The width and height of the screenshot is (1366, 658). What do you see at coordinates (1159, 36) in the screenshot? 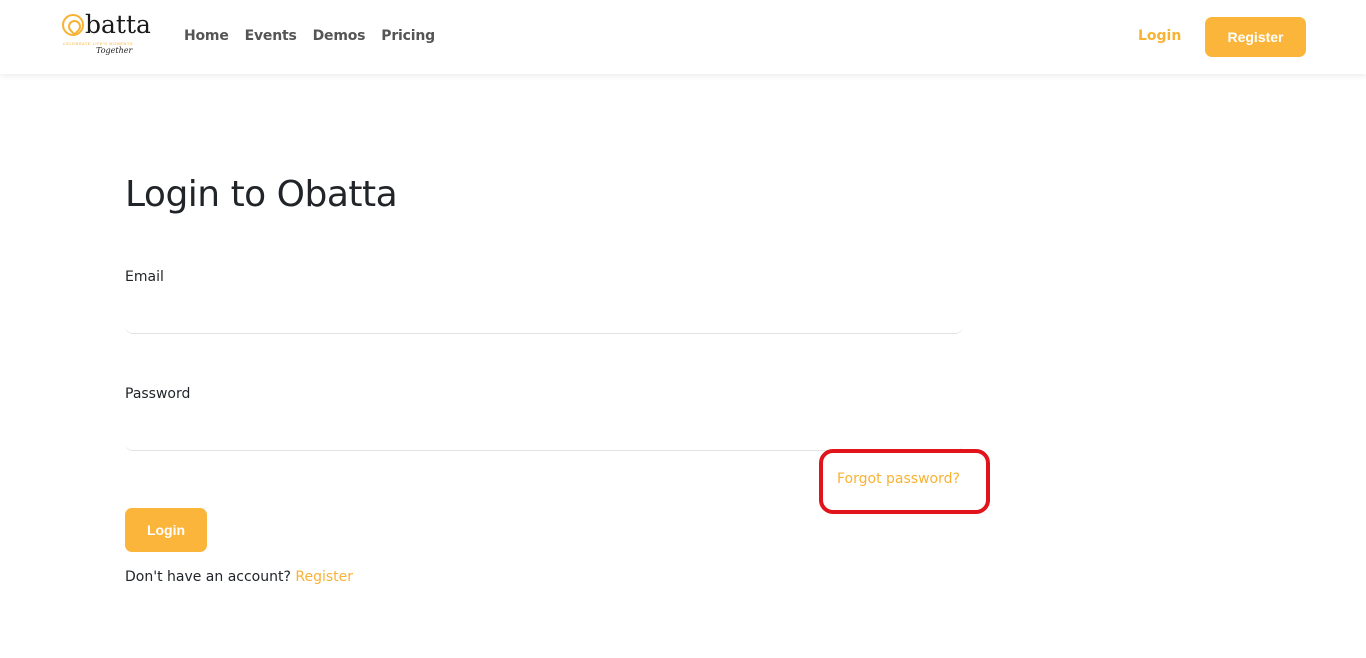
I see `nav-login-link: Login` at bounding box center [1159, 36].